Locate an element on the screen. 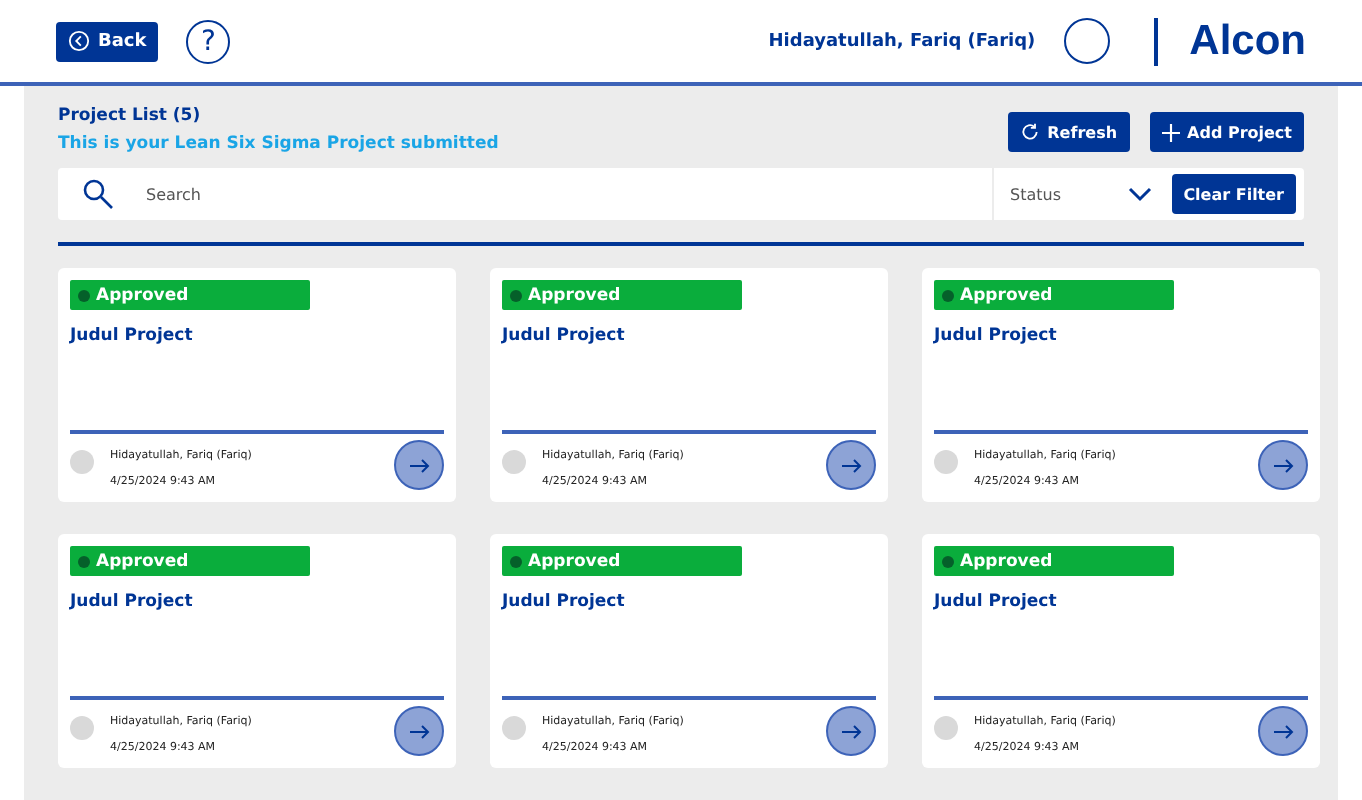 The image size is (1362, 800). add-project-button: Add Project is located at coordinates (1226, 132).